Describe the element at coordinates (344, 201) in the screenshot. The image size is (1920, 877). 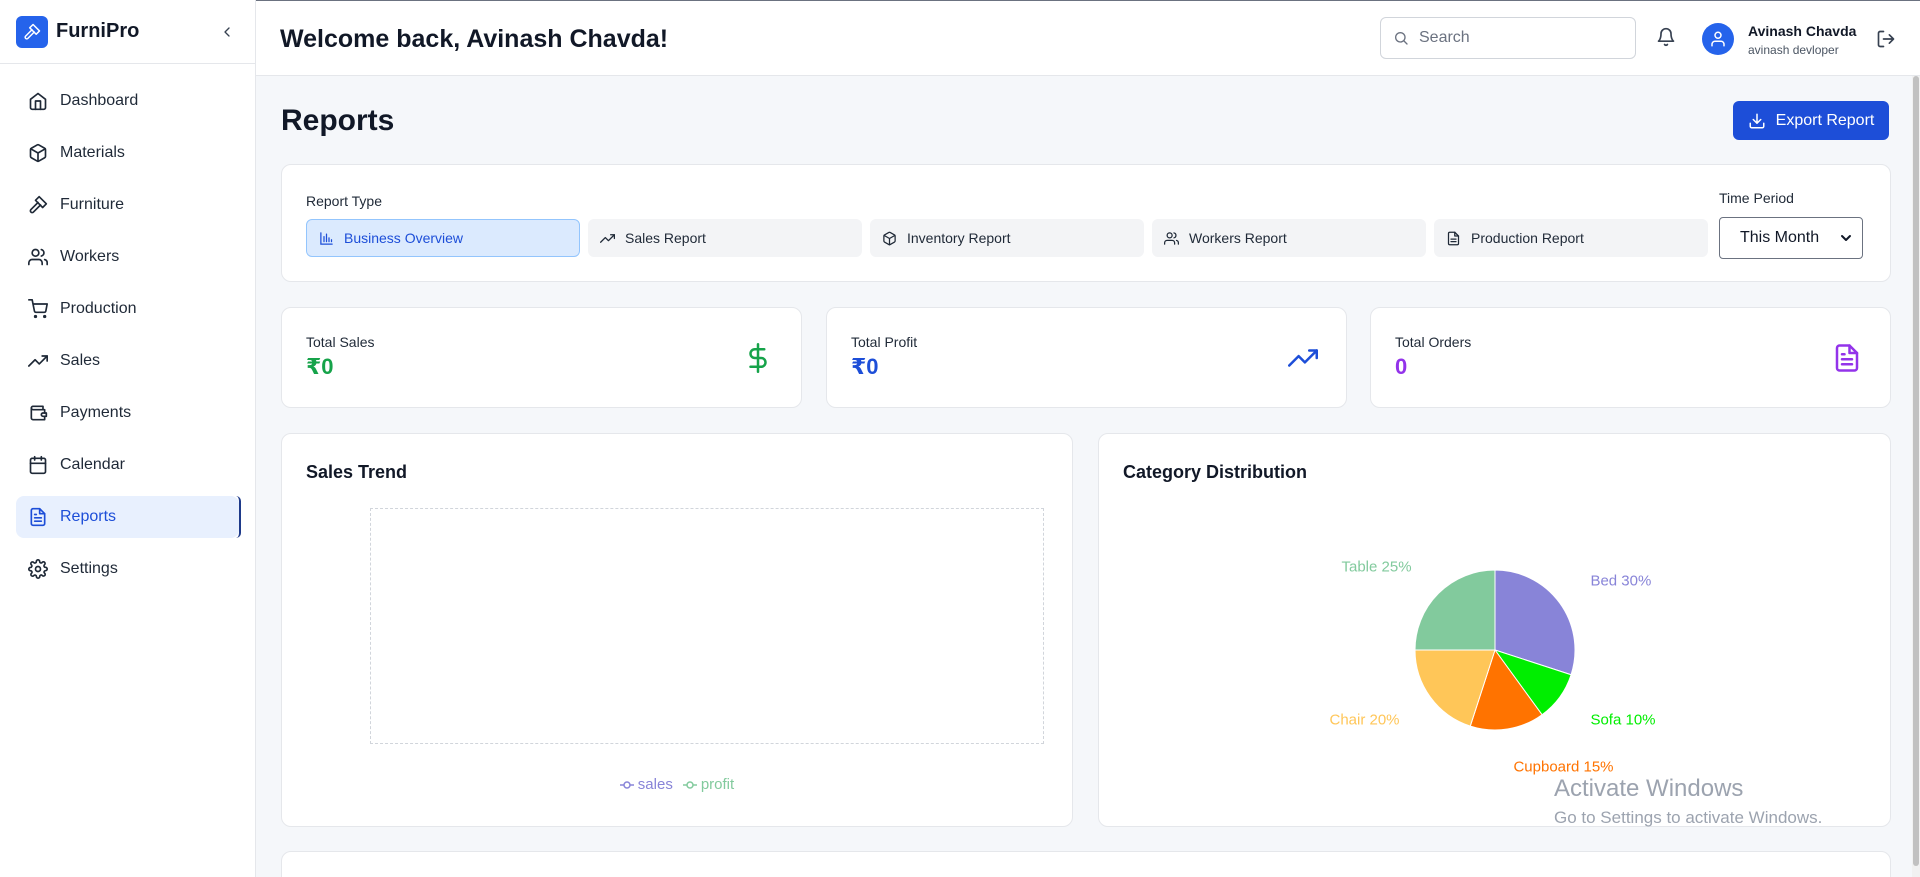
I see `report-type-label: Report Type` at that location.